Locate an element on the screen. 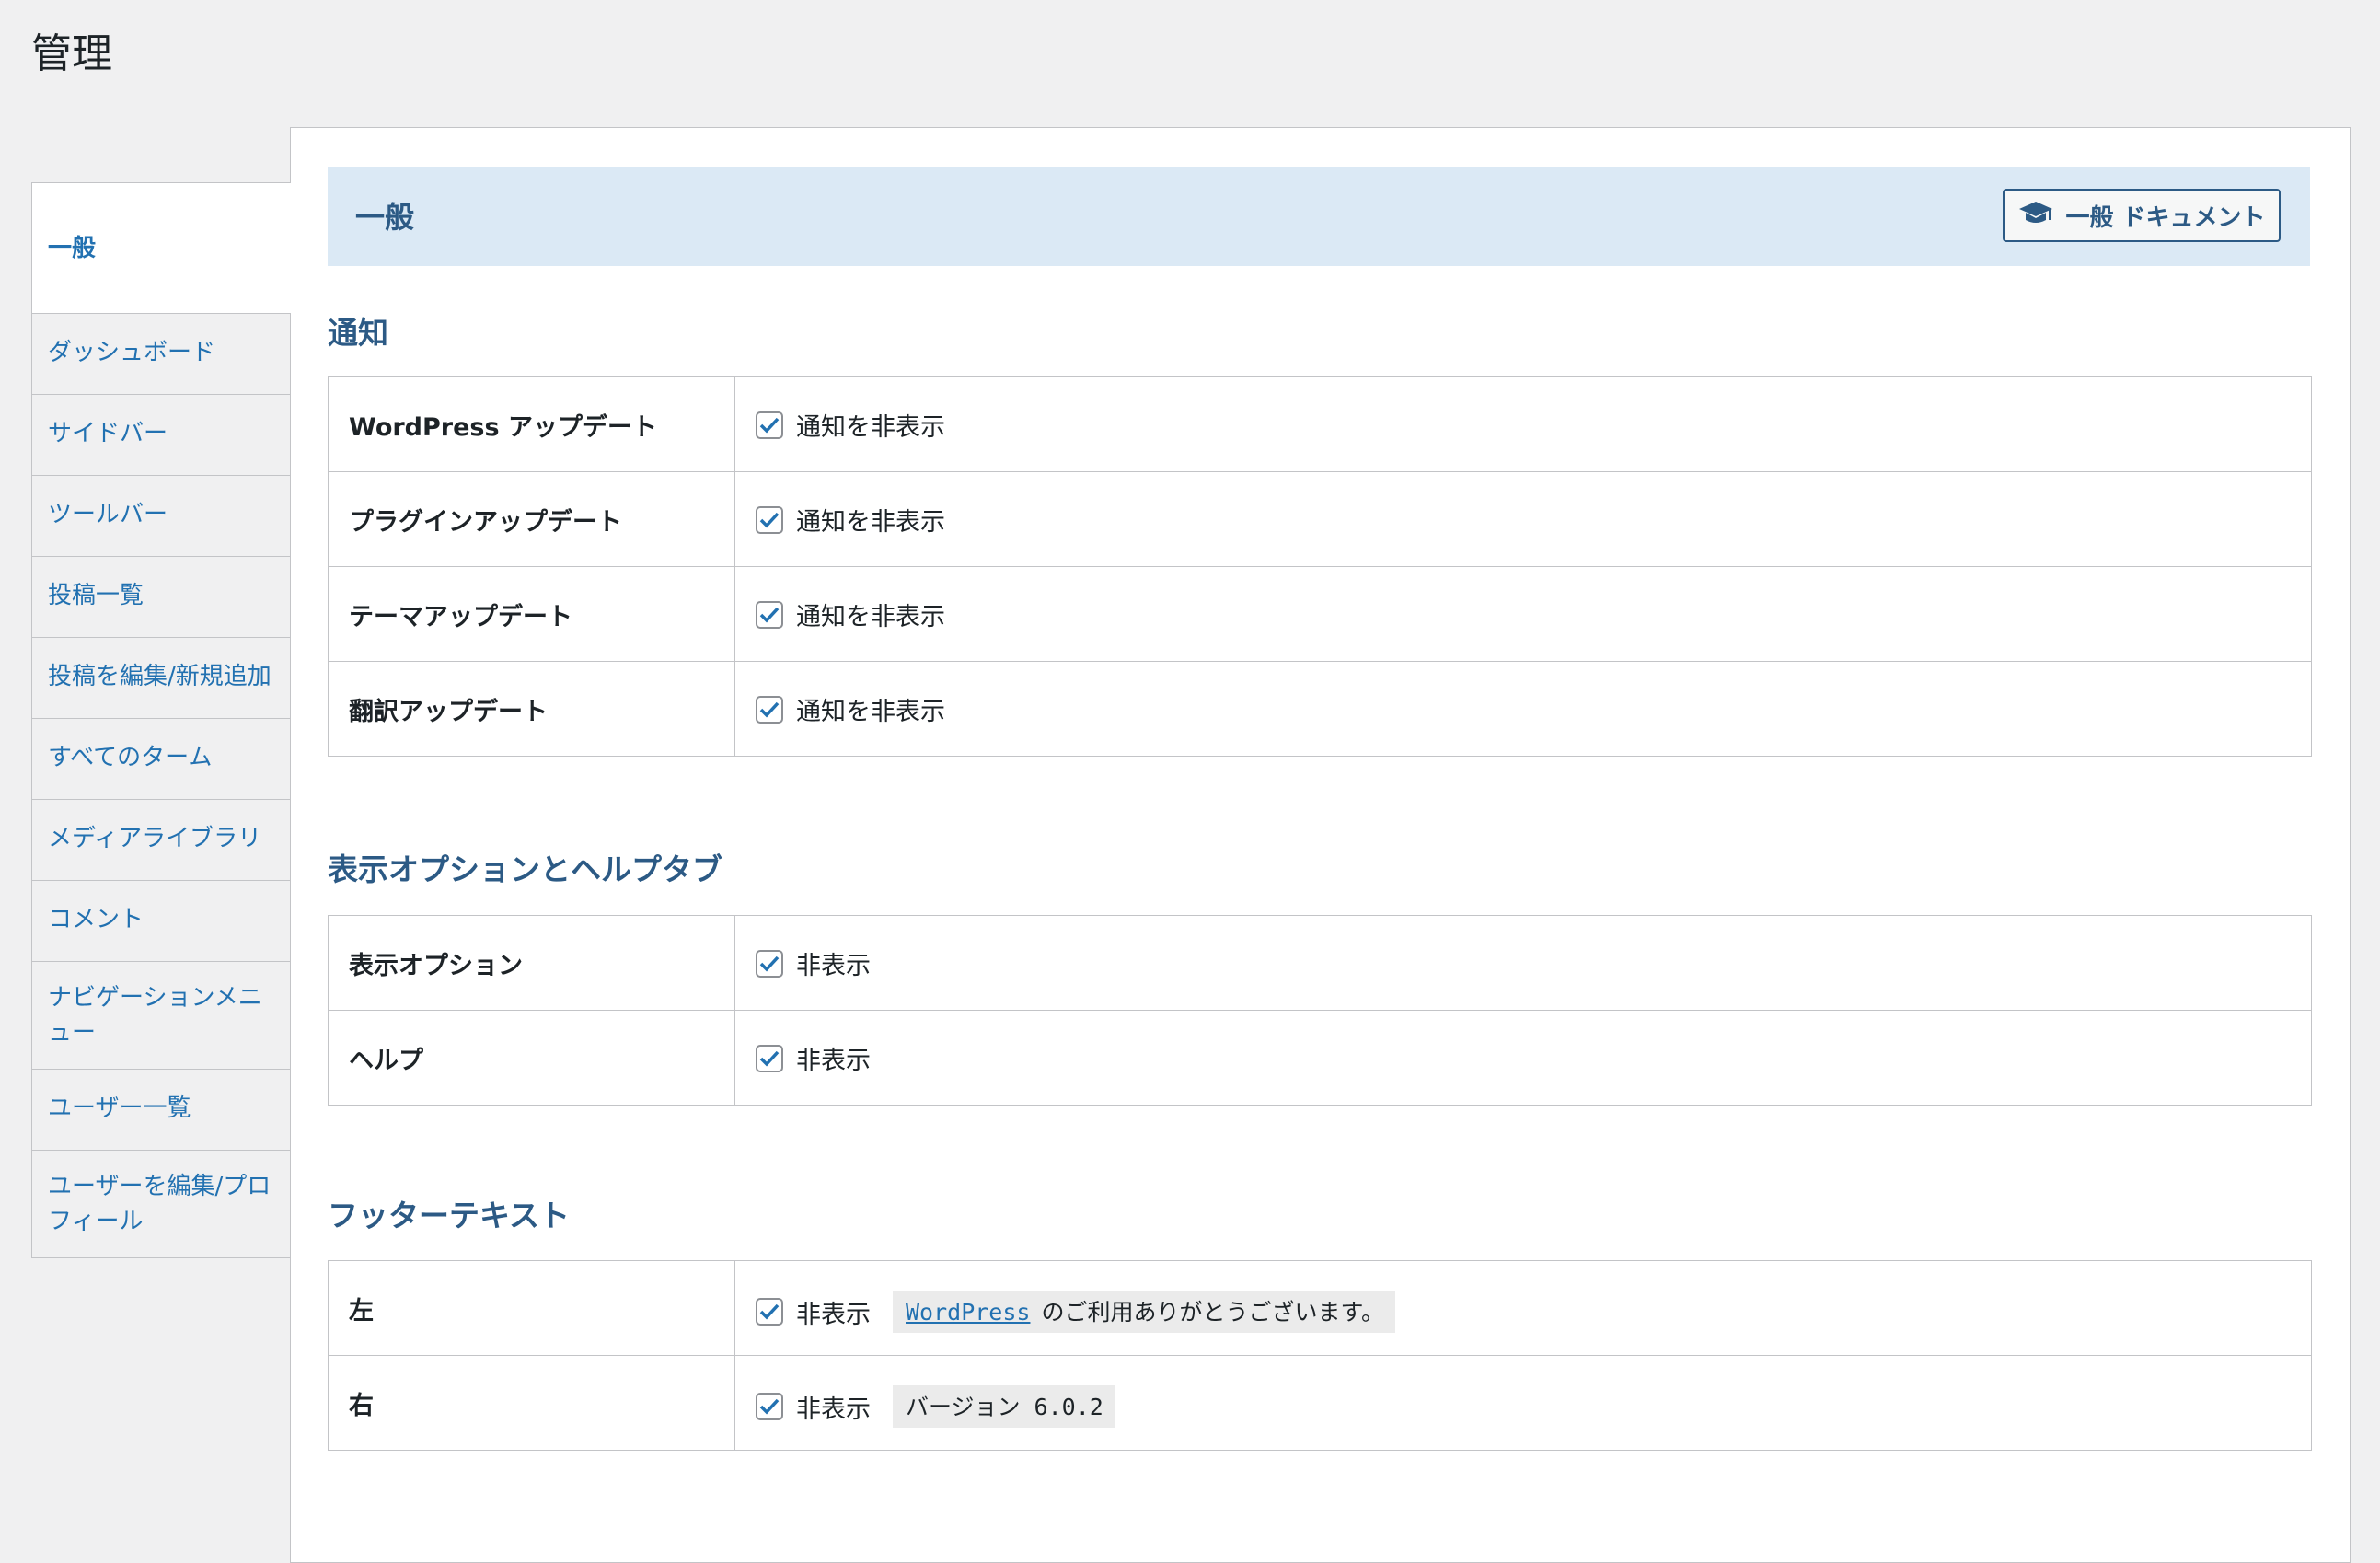 The height and width of the screenshot is (1563, 2380). row-label: 表示オプション is located at coordinates (531, 963).